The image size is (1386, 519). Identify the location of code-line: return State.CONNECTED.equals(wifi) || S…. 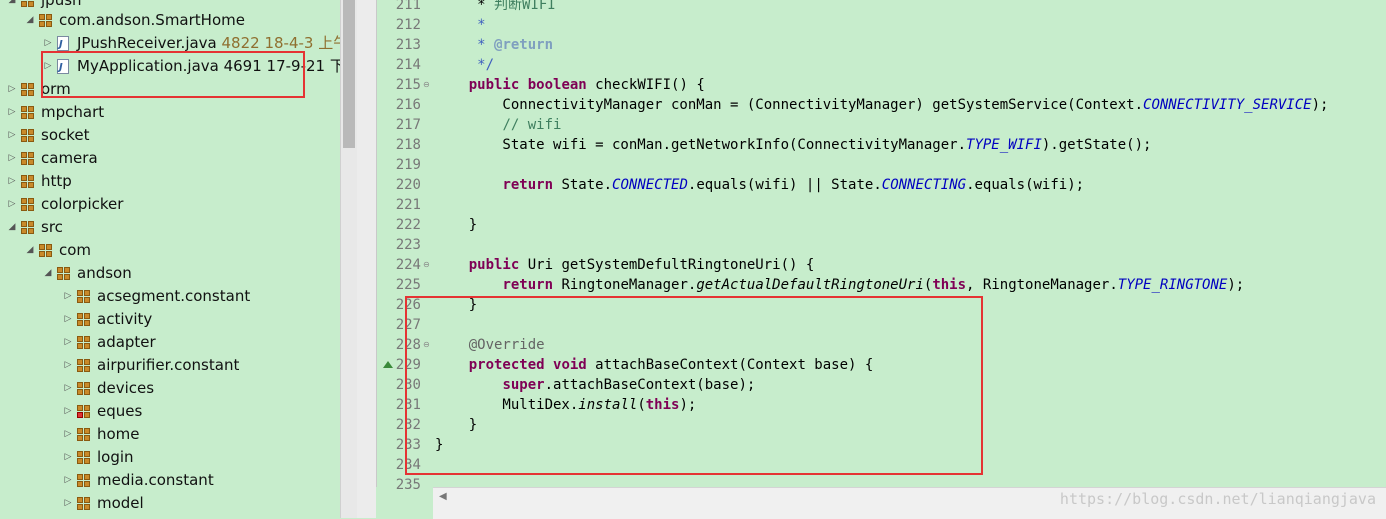
(759, 185).